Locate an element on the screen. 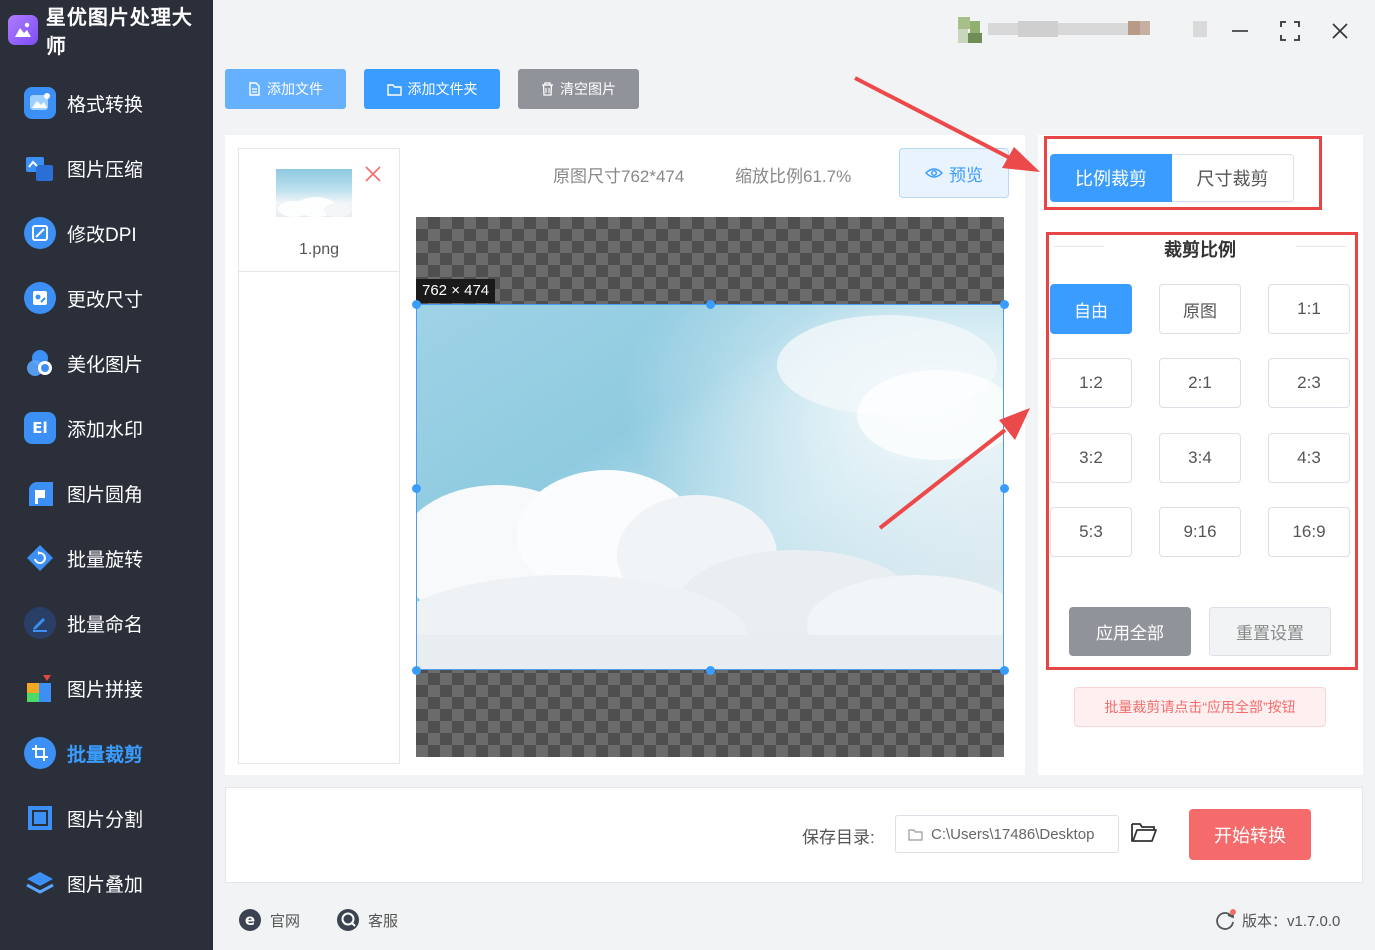 This screenshot has width=1375, height=950. svg-text: e is located at coordinates (250, 920).